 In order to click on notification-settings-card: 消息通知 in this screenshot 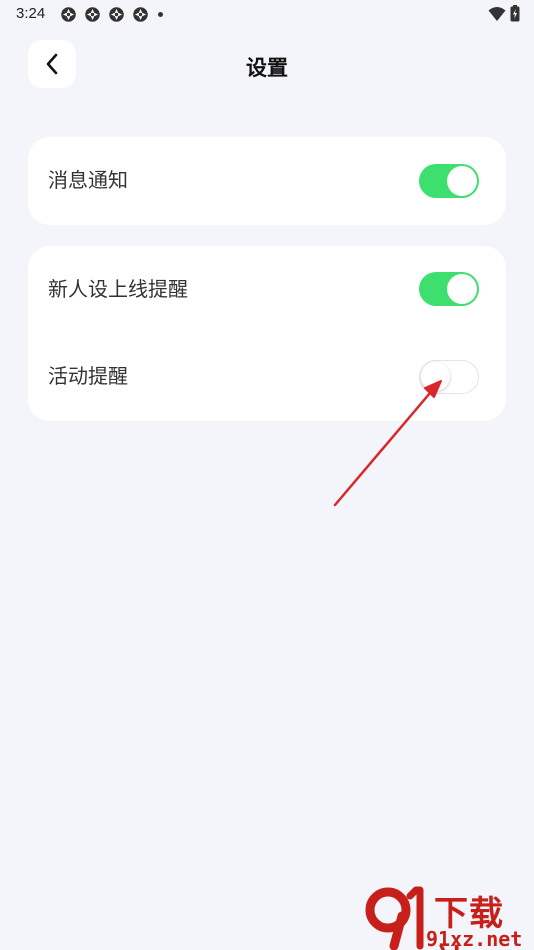, I will do `click(267, 181)`.